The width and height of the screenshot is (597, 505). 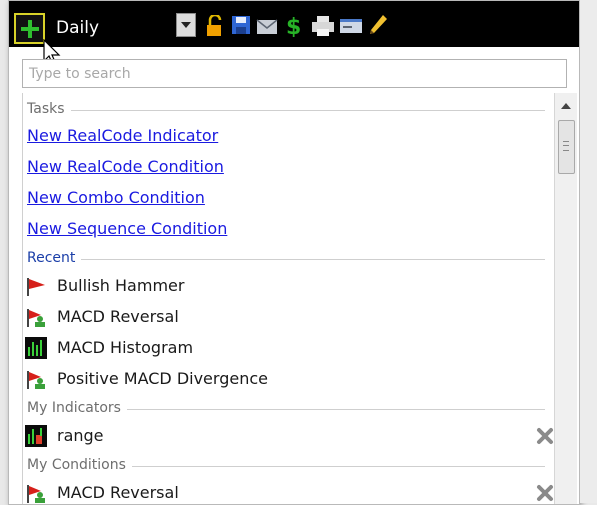 What do you see at coordinates (77, 408) in the screenshot?
I see `section-title: My Indicators` at bounding box center [77, 408].